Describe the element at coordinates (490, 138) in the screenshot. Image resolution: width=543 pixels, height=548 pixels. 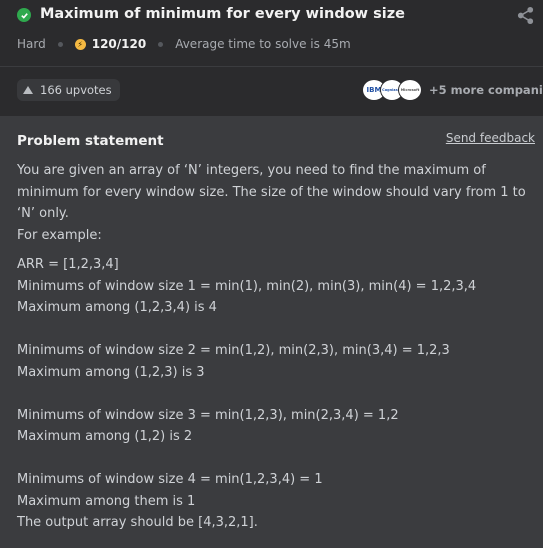
I see `send-feedback-link: Send feedback` at that location.